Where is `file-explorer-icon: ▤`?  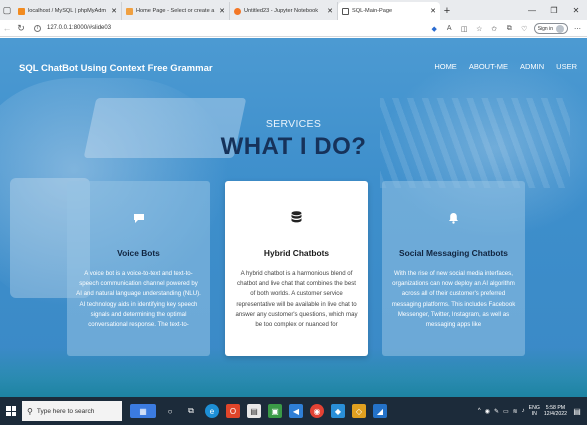 file-explorer-icon: ▤ is located at coordinates (254, 411).